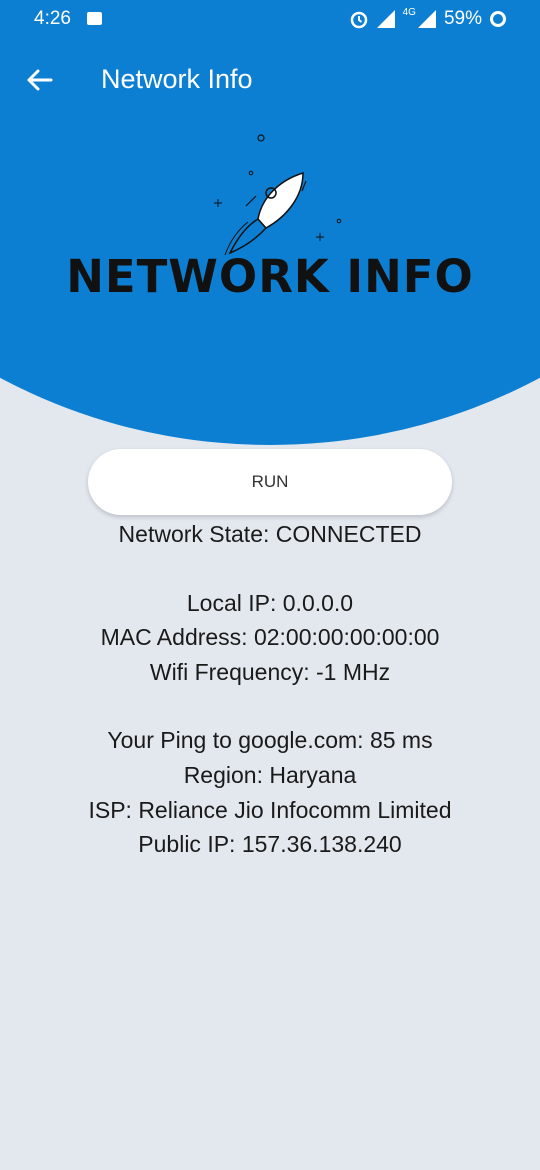 The image size is (540, 1170). I want to click on local-ip-text: Local IP: 0.0.0.0, so click(270, 602).